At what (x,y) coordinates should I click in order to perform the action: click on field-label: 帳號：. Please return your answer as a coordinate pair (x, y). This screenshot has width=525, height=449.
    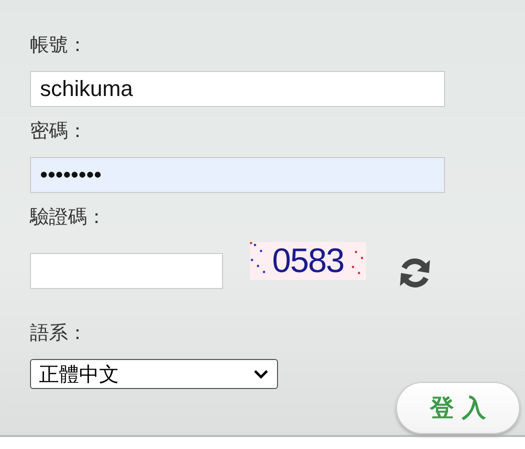
    Looking at the image, I should click on (58, 45).